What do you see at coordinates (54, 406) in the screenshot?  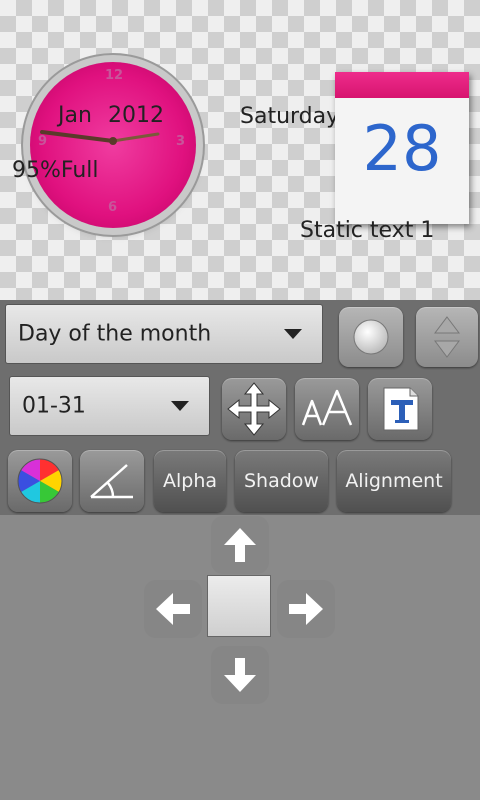 I see `format-dropdown-label: 01-31` at bounding box center [54, 406].